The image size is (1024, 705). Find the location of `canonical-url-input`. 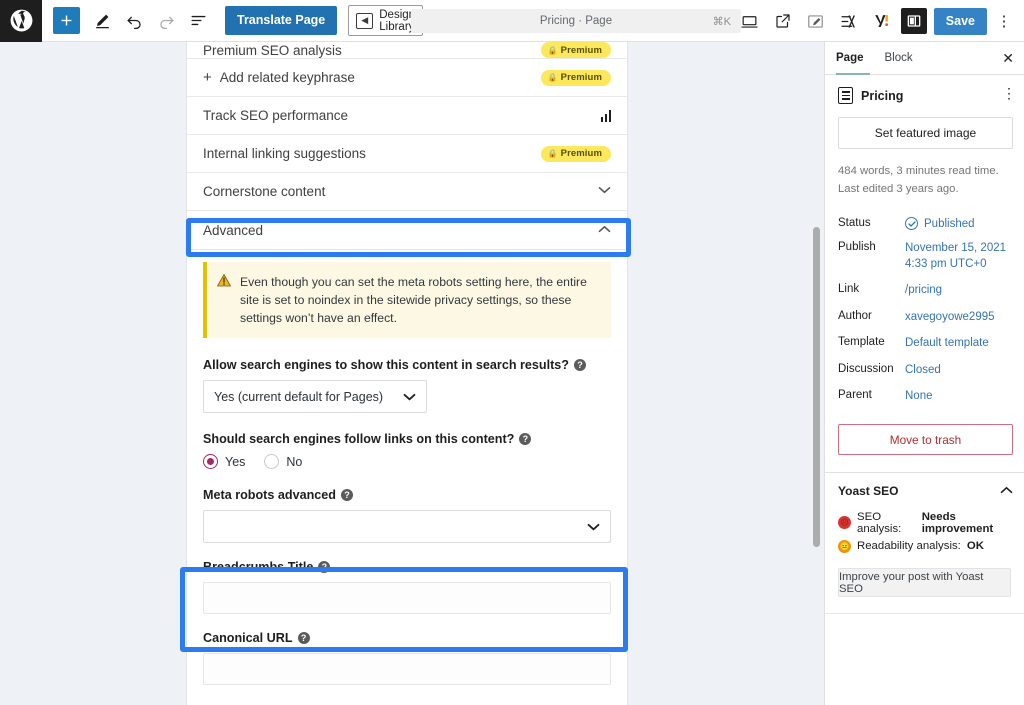

canonical-url-input is located at coordinates (407, 669).